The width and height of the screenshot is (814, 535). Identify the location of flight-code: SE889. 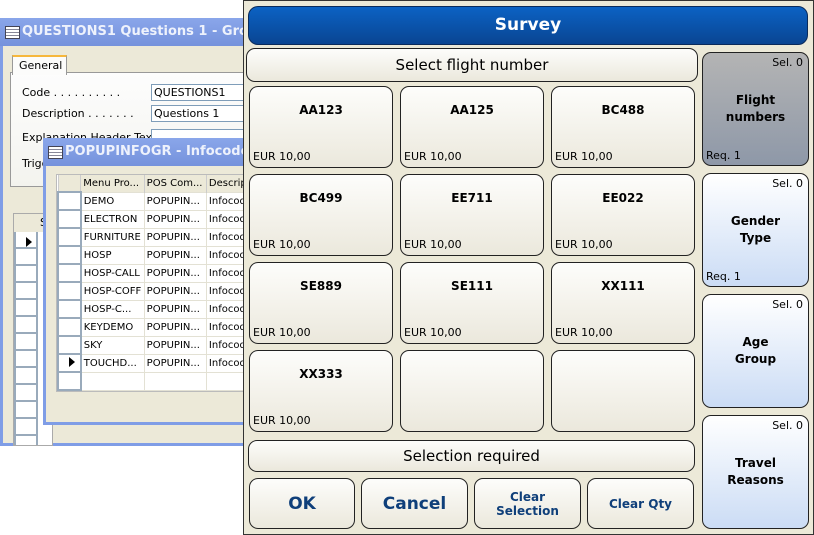
(321, 286).